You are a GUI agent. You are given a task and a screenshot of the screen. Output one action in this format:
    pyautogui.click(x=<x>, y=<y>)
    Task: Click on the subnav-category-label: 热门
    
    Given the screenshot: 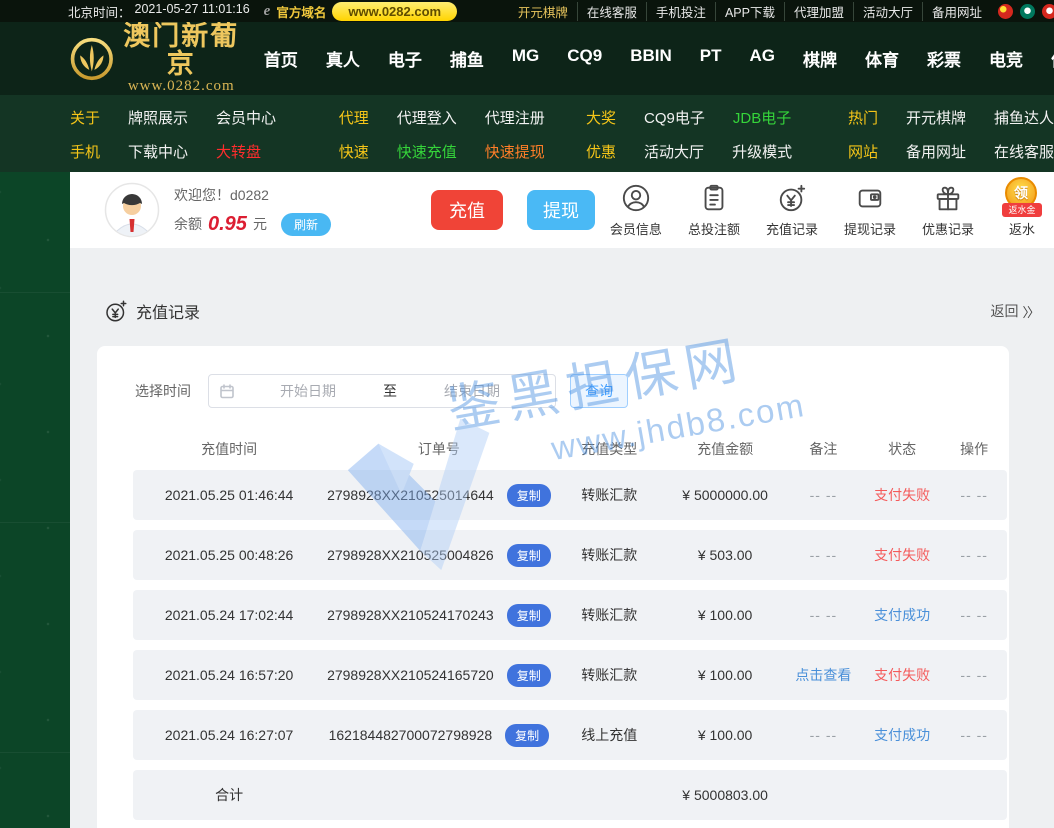 What is the action you would take?
    pyautogui.click(x=862, y=118)
    